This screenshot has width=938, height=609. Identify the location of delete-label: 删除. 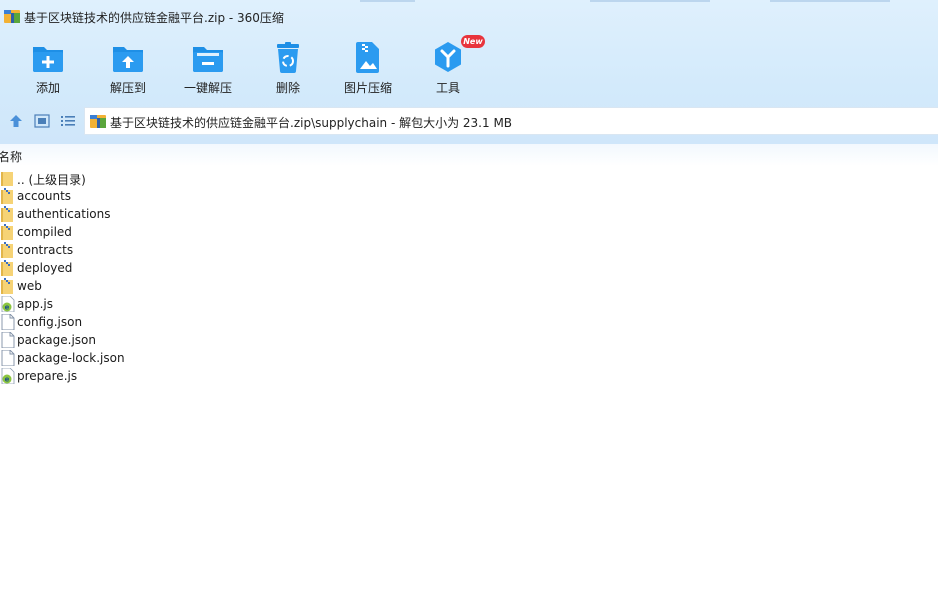
(287, 88).